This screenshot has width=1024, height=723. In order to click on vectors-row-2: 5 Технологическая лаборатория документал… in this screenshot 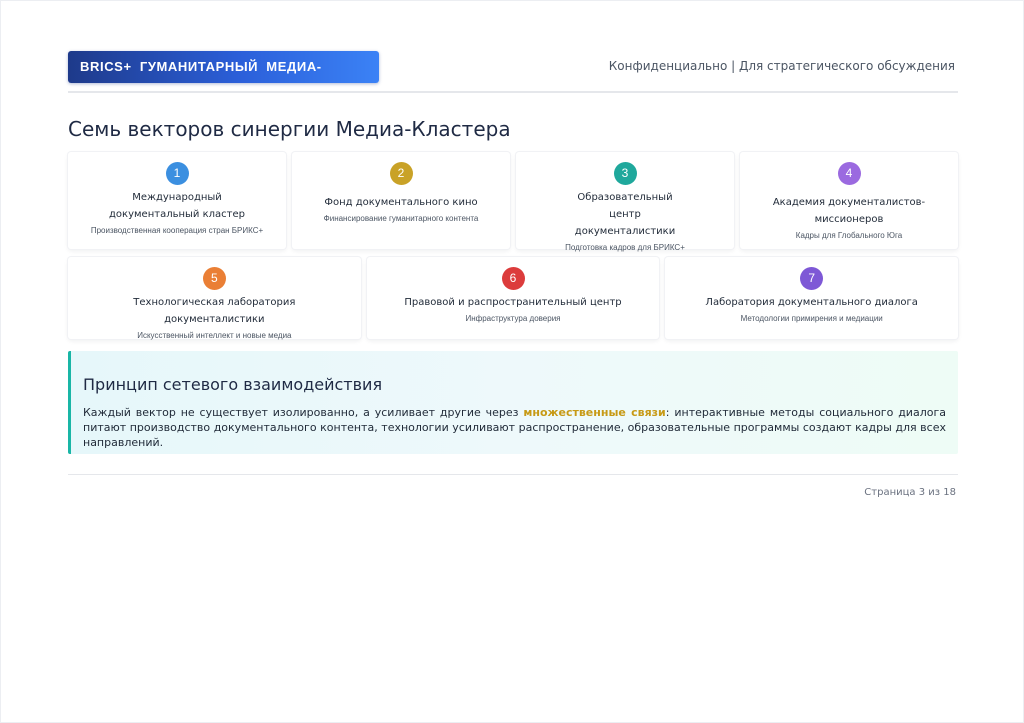, I will do `click(513, 298)`.